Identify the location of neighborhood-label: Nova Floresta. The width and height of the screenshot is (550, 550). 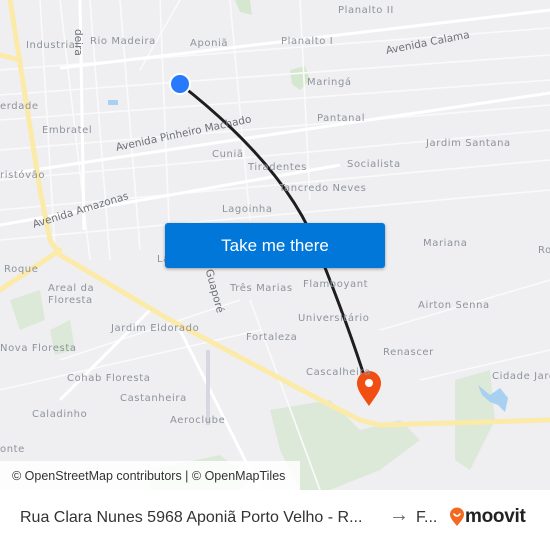
(38, 348).